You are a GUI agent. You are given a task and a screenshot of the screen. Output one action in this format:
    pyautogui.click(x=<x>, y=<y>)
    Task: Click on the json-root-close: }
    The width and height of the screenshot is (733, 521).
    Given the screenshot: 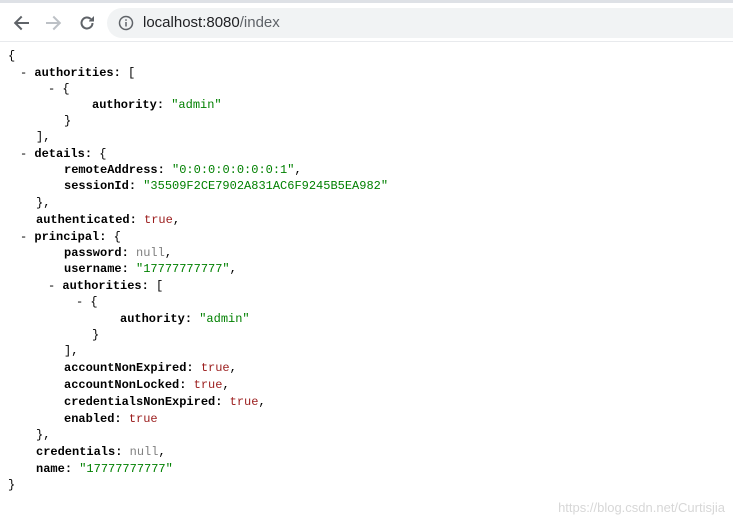 What is the action you would take?
    pyautogui.click(x=12, y=485)
    